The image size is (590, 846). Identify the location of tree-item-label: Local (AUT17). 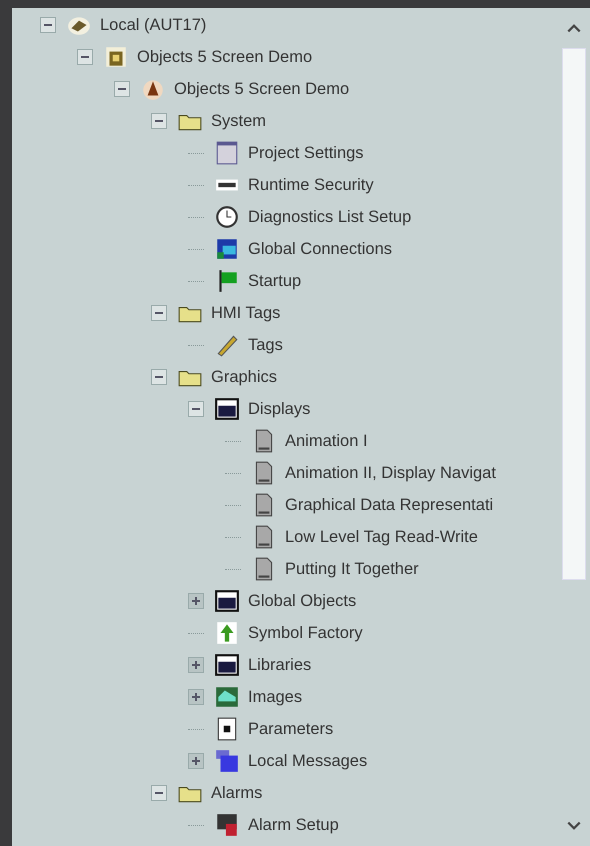
(153, 25).